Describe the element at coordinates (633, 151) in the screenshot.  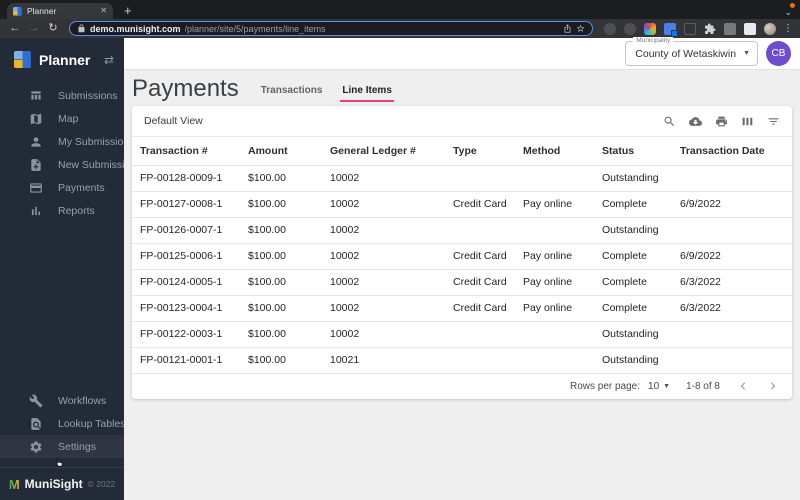
I see `column-header-status: Status` at that location.